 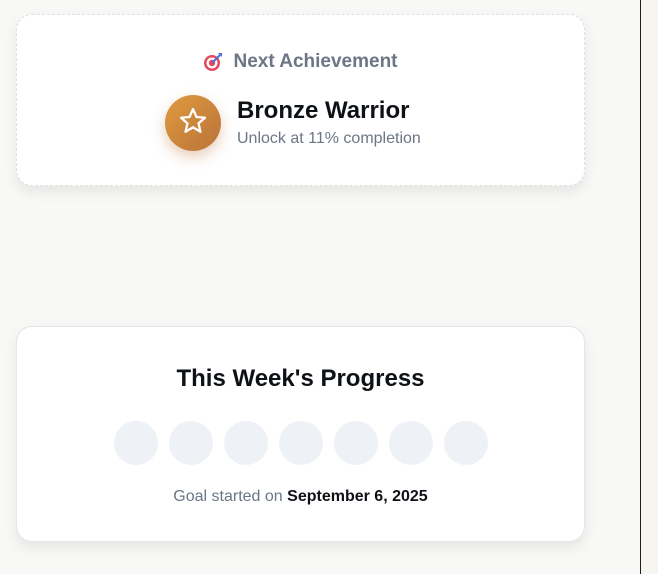 I want to click on achievement-text: Bronze Warrior Unlock at 11% completion, so click(x=329, y=122).